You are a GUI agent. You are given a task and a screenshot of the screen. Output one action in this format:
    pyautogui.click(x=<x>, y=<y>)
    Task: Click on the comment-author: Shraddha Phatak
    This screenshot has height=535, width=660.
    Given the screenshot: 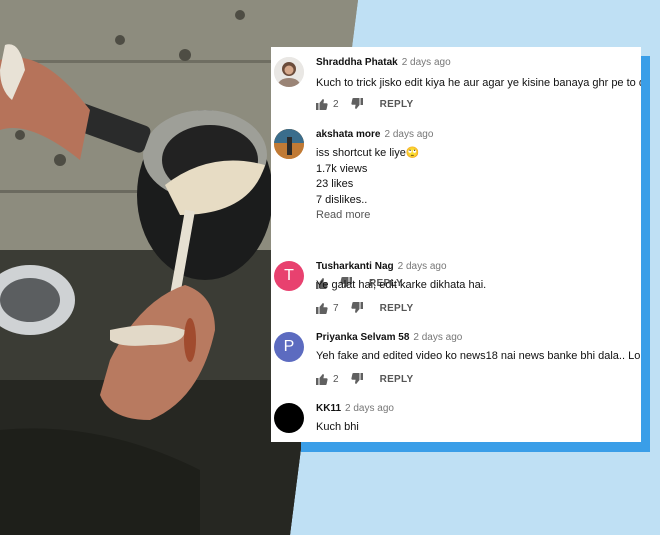 What is the action you would take?
    pyautogui.click(x=357, y=62)
    